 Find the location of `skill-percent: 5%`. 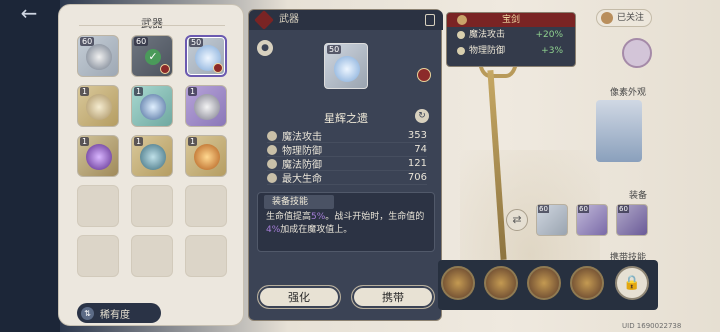

skill-percent: 5% is located at coordinates (318, 217).